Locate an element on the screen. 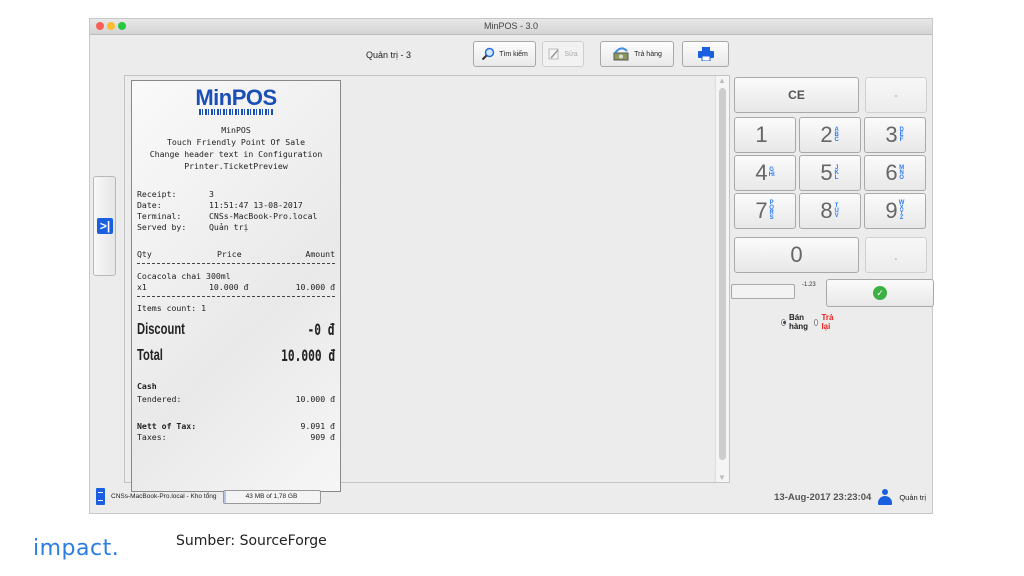 Image resolution: width=1024 pixels, height=576 pixels. key-8: 8 TUV is located at coordinates (830, 211).